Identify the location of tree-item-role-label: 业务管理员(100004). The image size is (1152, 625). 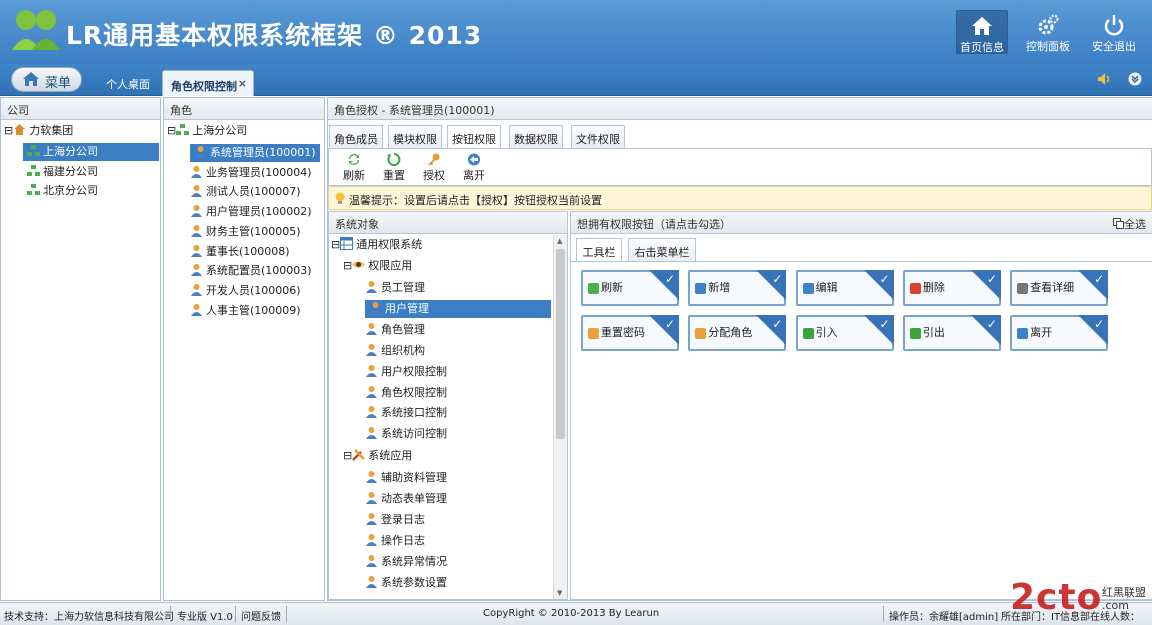
(259, 172).